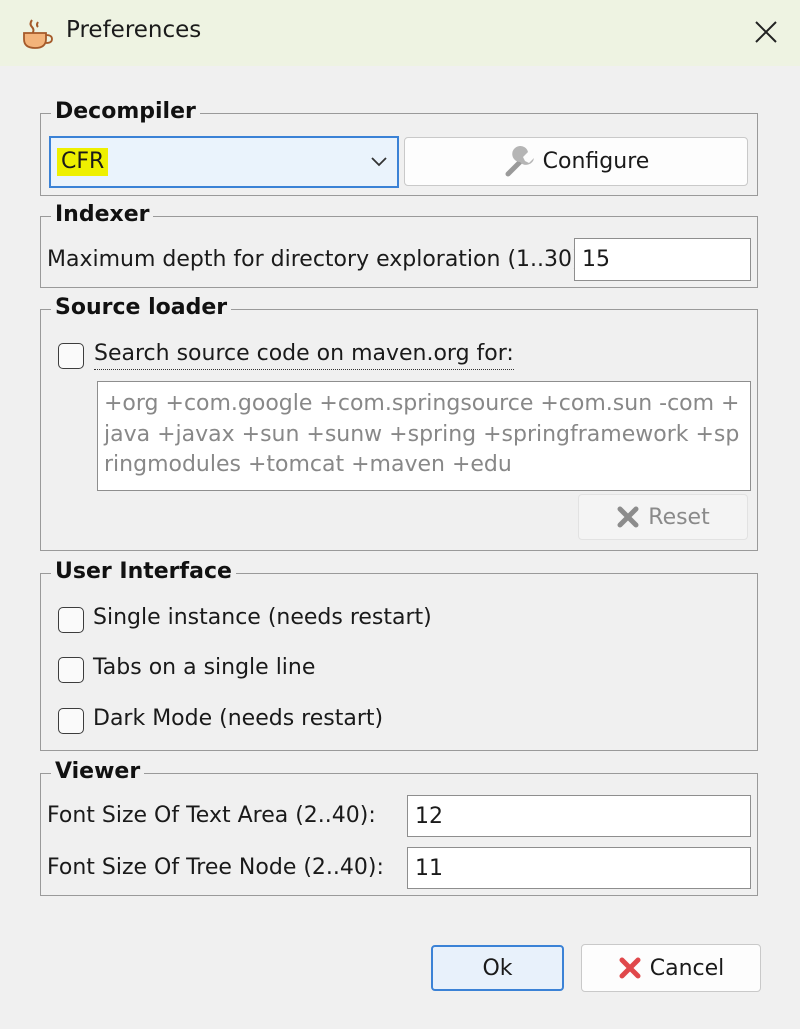  Describe the element at coordinates (134, 30) in the screenshot. I see `window-title: Preferences` at that location.